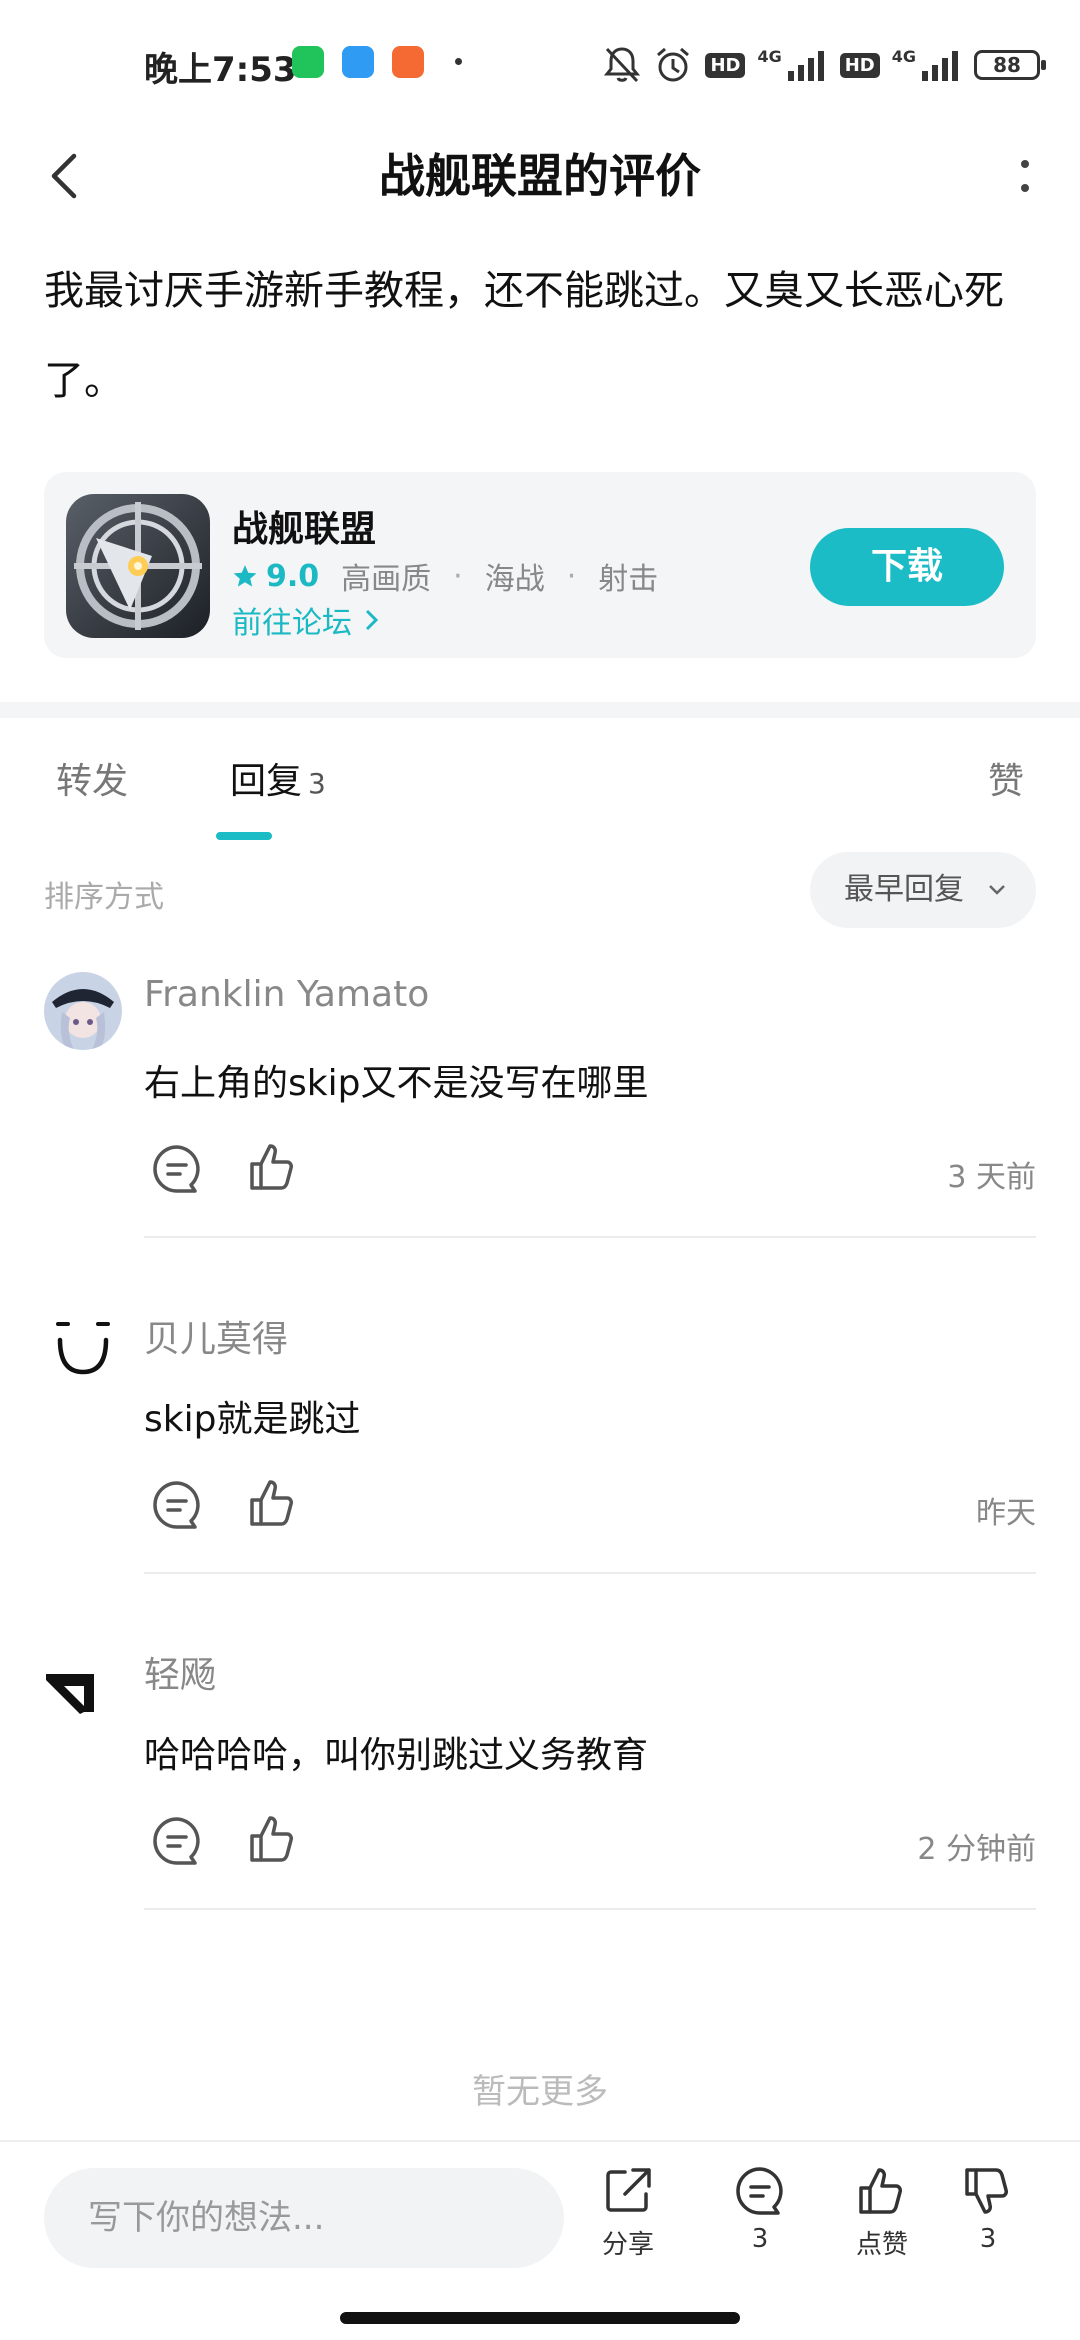 This screenshot has height=2340, width=1080. What do you see at coordinates (988, 2239) in the screenshot?
I see `dislike-count: 3` at bounding box center [988, 2239].